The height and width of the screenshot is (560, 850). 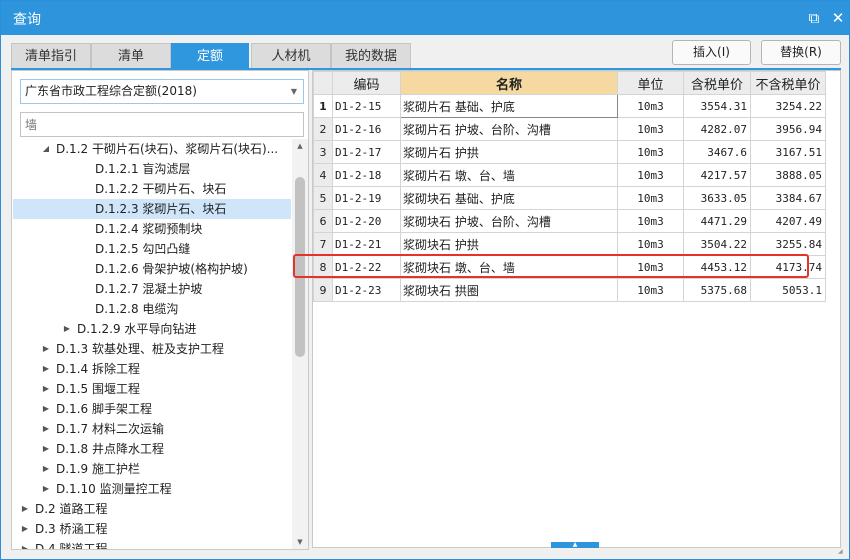 What do you see at coordinates (210, 56) in the screenshot?
I see `tab-quota: 定额` at bounding box center [210, 56].